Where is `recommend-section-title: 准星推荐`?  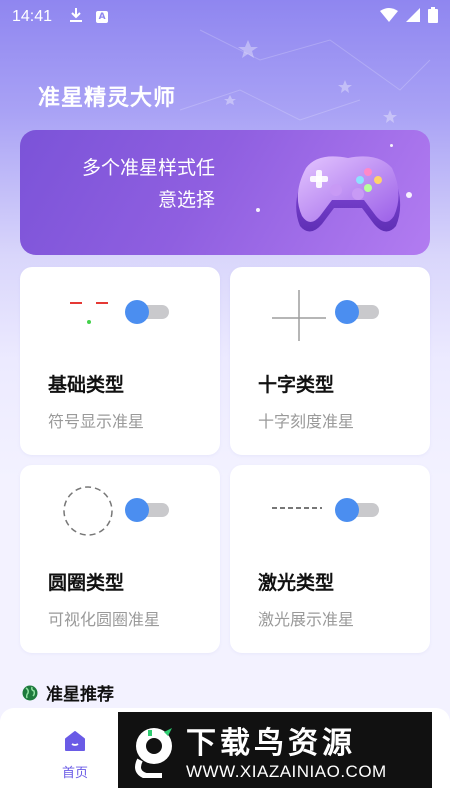
recommend-section-title: 准星推荐 is located at coordinates (68, 692).